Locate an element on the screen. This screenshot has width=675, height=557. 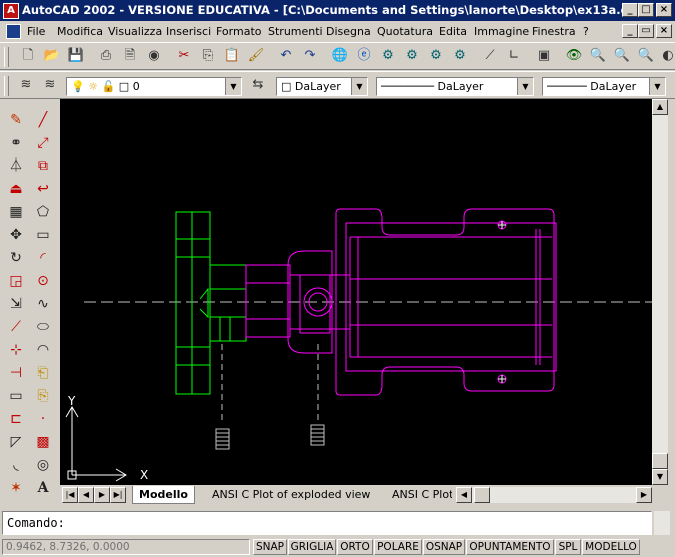
polygon-shape-icon: ⬠ is located at coordinates (43, 212).